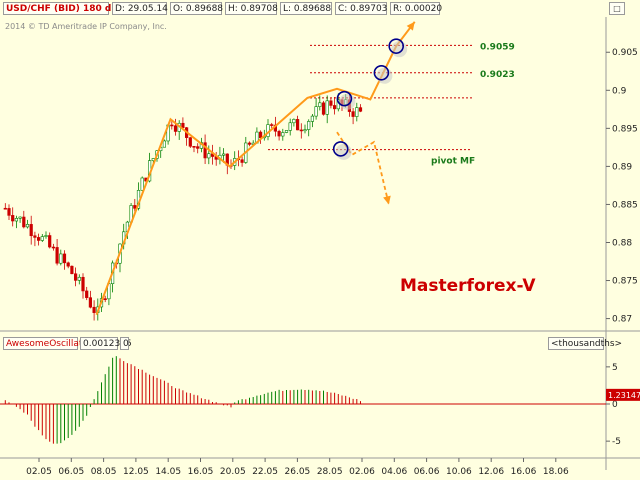 This screenshot has height=480, width=640. What do you see at coordinates (624, 395) in the screenshot?
I see `osc-last-value-label: 1.23147` at bounding box center [624, 395].